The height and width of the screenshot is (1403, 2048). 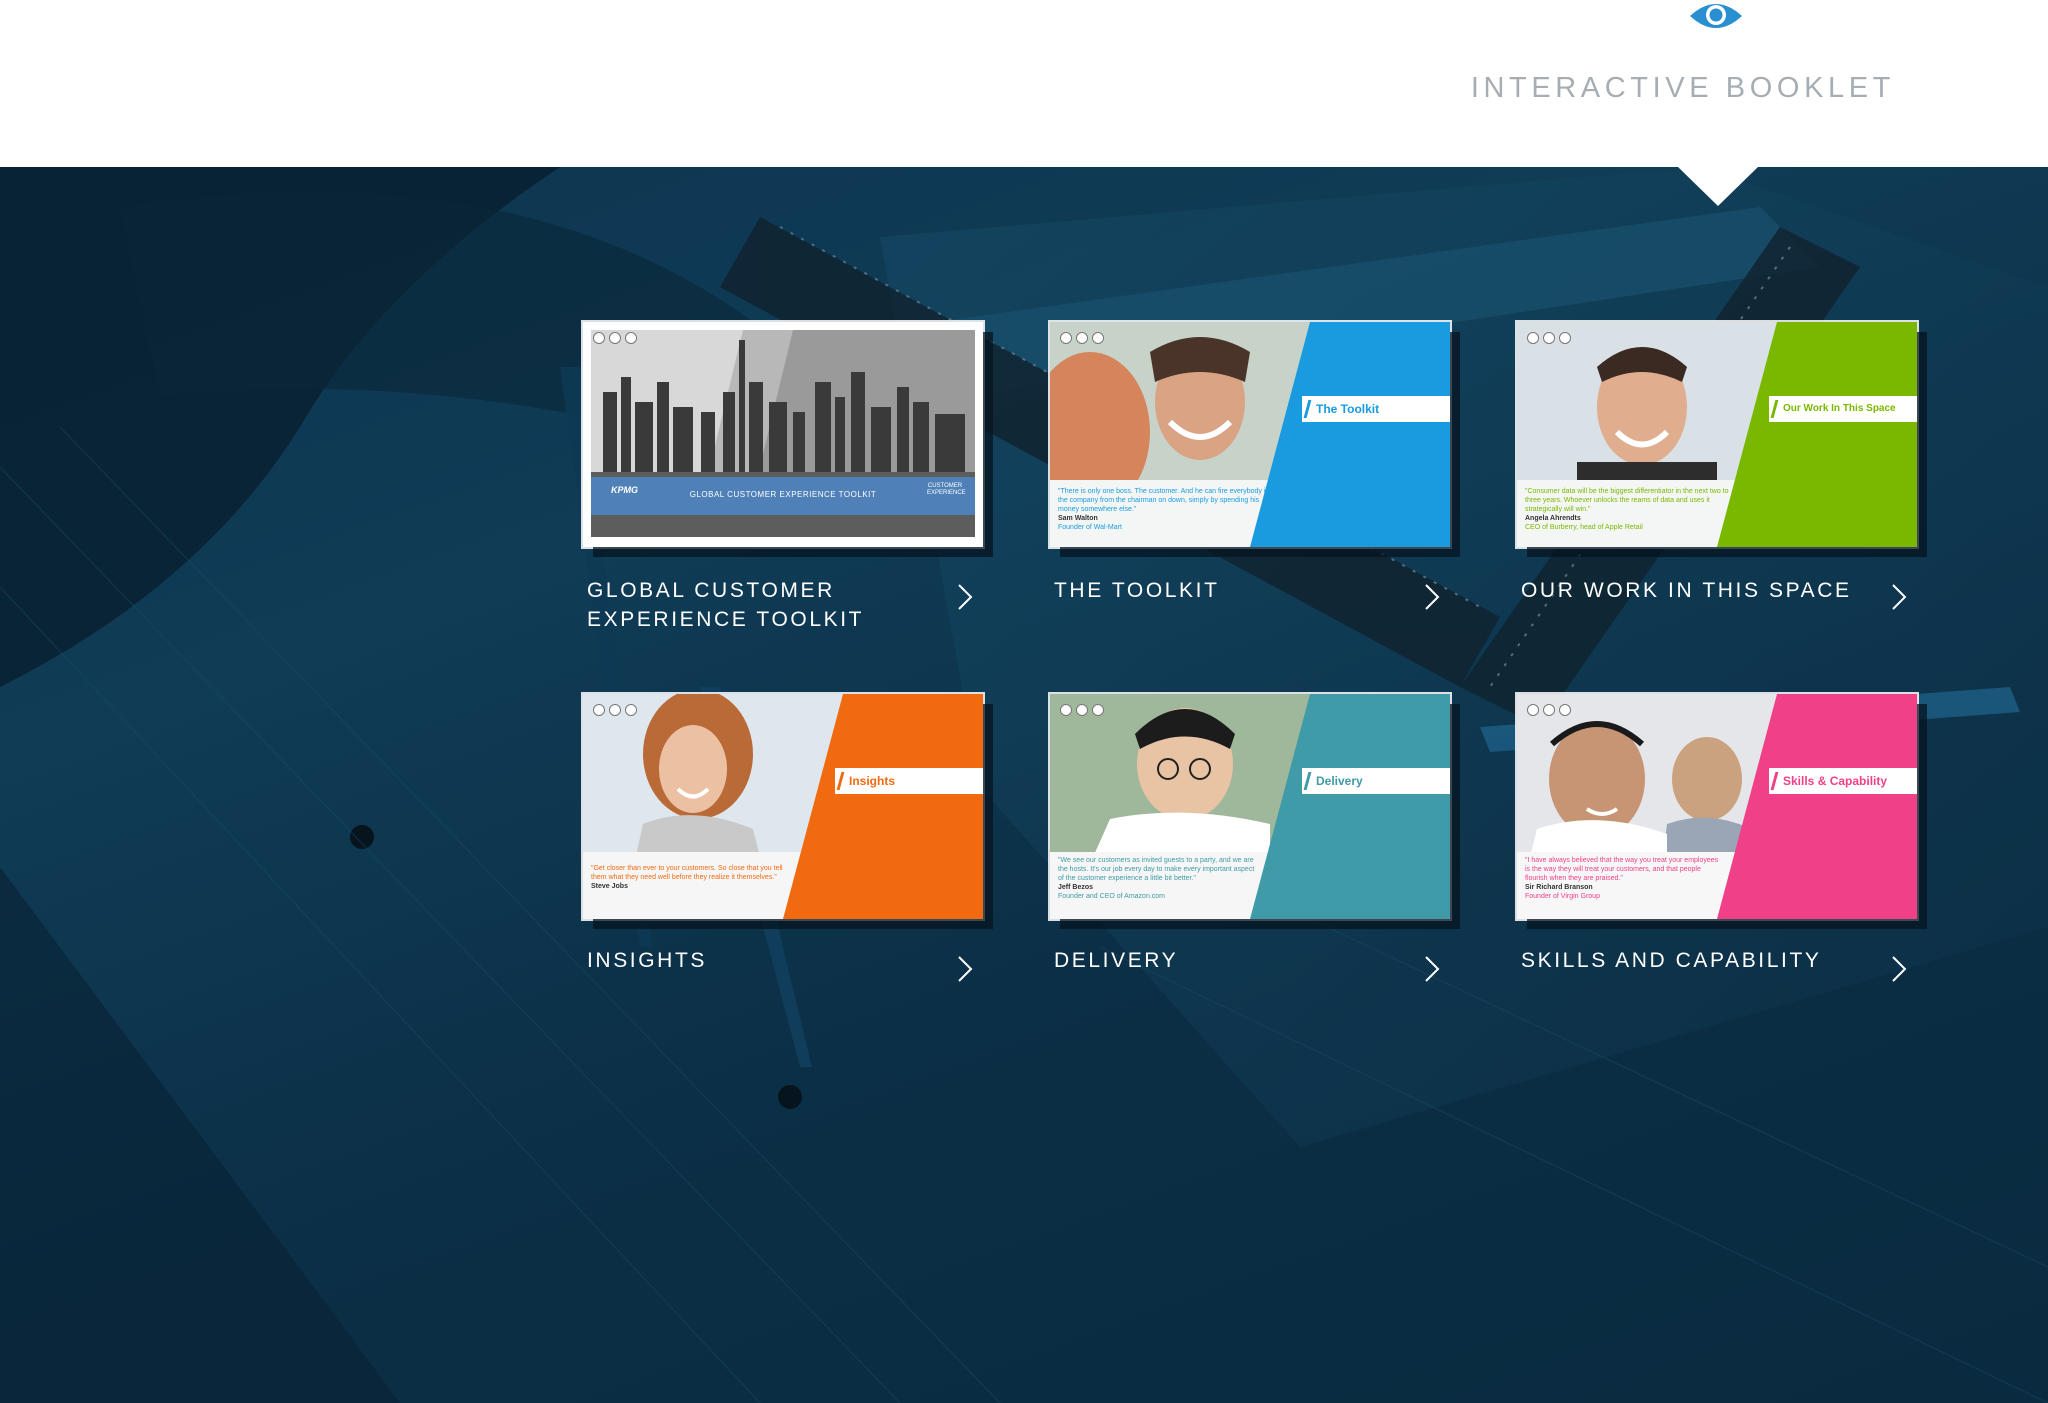 I want to click on quote-role: CEO of Burberry, head of Apple Retail, so click(x=1584, y=527).